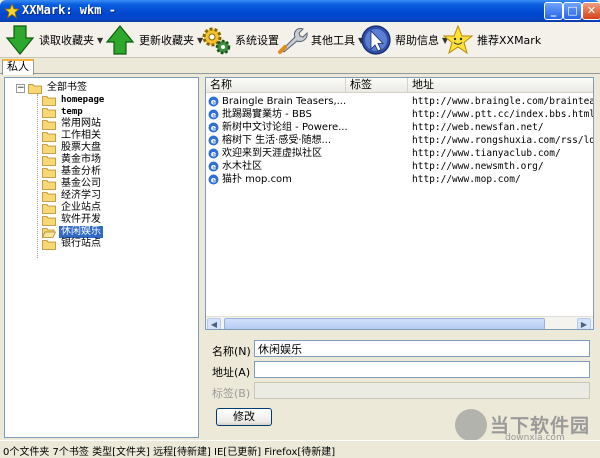 The height and width of the screenshot is (458, 600). What do you see at coordinates (81, 207) in the screenshot?
I see `tree-item-label: 企业站点` at bounding box center [81, 207].